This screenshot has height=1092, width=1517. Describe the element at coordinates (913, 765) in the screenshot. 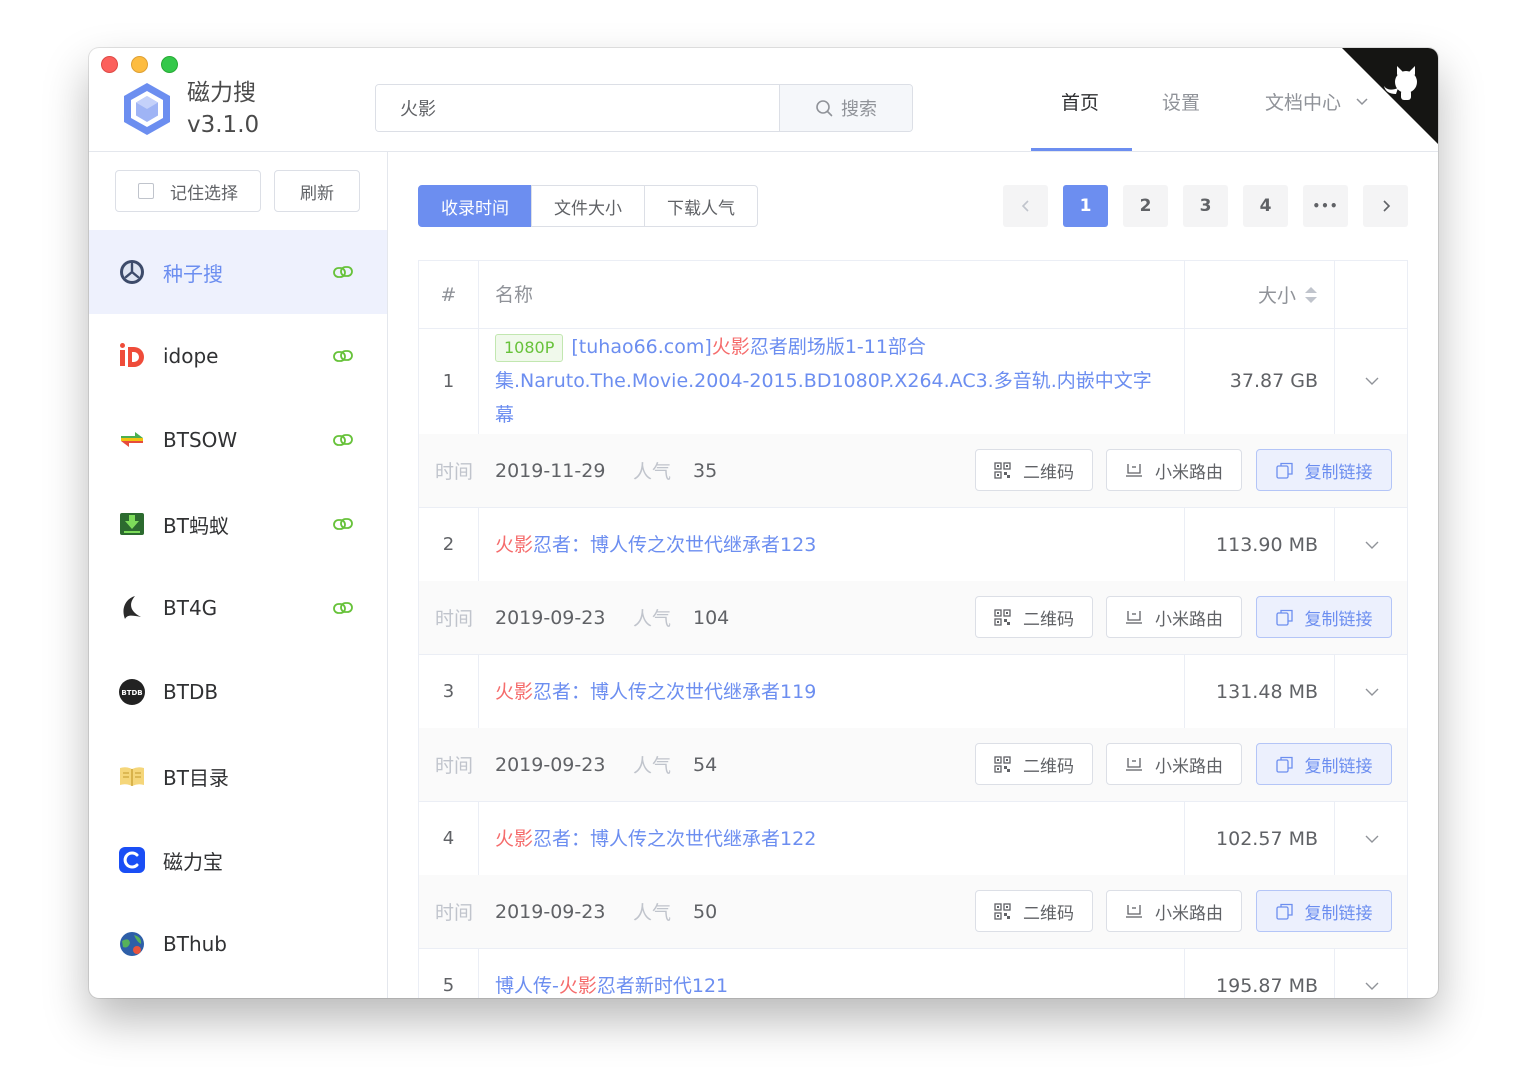

I see `row-detail: 时间 2019-09-23 人气 54 二维码 小米路由 复制链接` at that location.